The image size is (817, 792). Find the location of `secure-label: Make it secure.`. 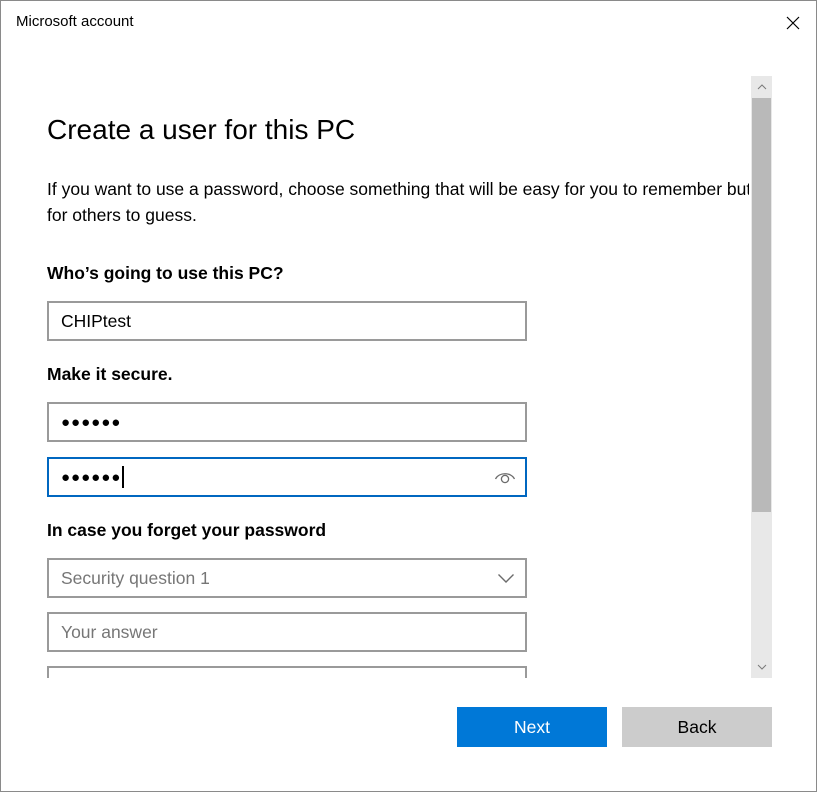

secure-label: Make it secure. is located at coordinates (110, 374).